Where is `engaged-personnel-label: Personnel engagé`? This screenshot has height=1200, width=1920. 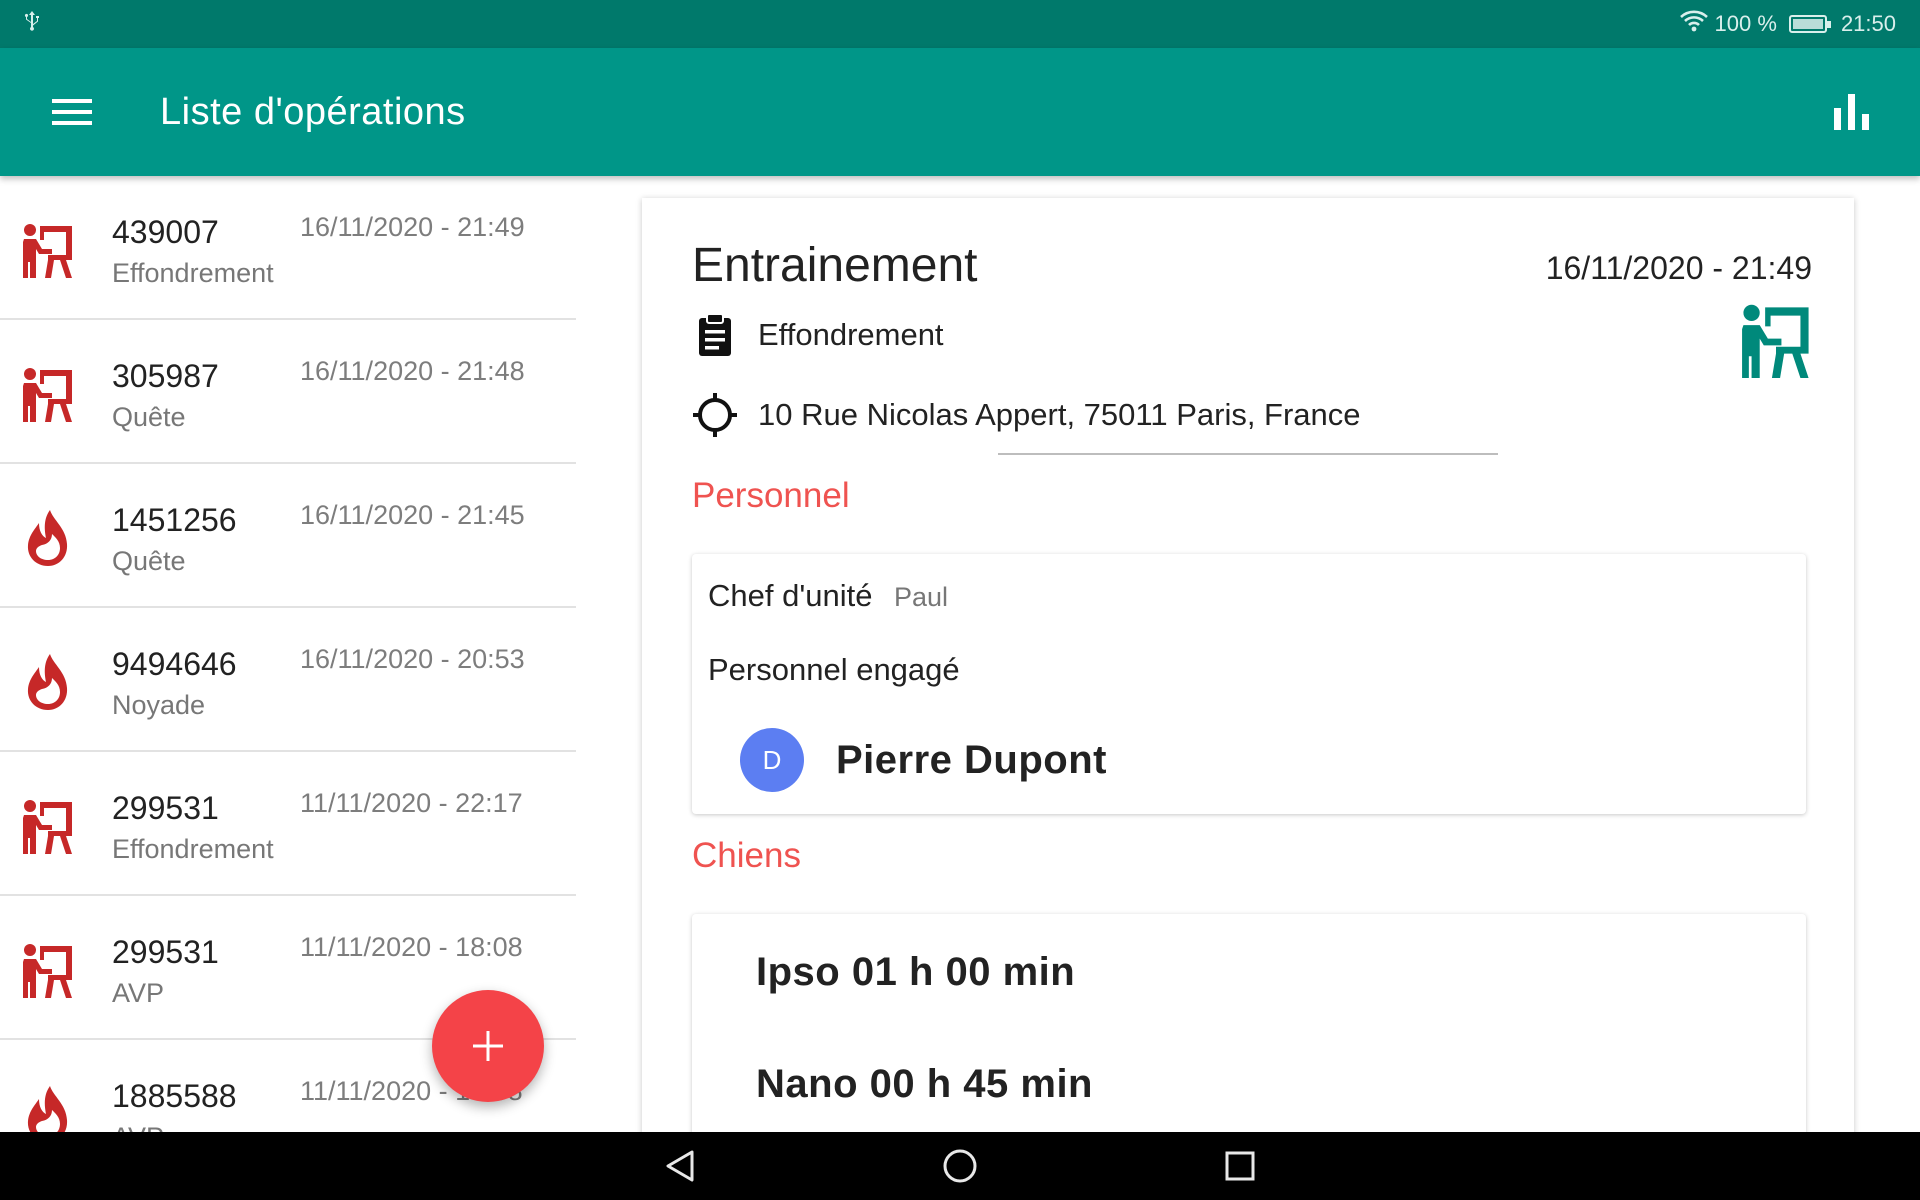 engaged-personnel-label: Personnel engagé is located at coordinates (834, 669).